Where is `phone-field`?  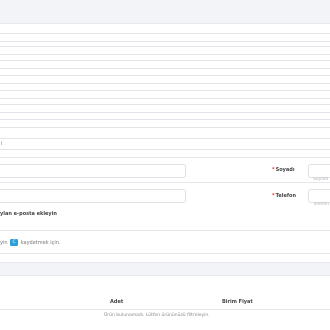 phone-field is located at coordinates (319, 200).